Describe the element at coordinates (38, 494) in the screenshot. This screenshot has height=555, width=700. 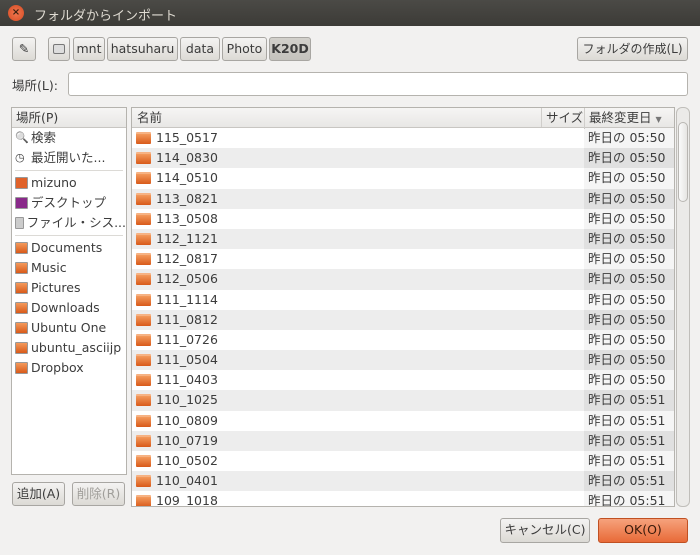
I see `add-bookmark-button: 追加(A)` at that location.